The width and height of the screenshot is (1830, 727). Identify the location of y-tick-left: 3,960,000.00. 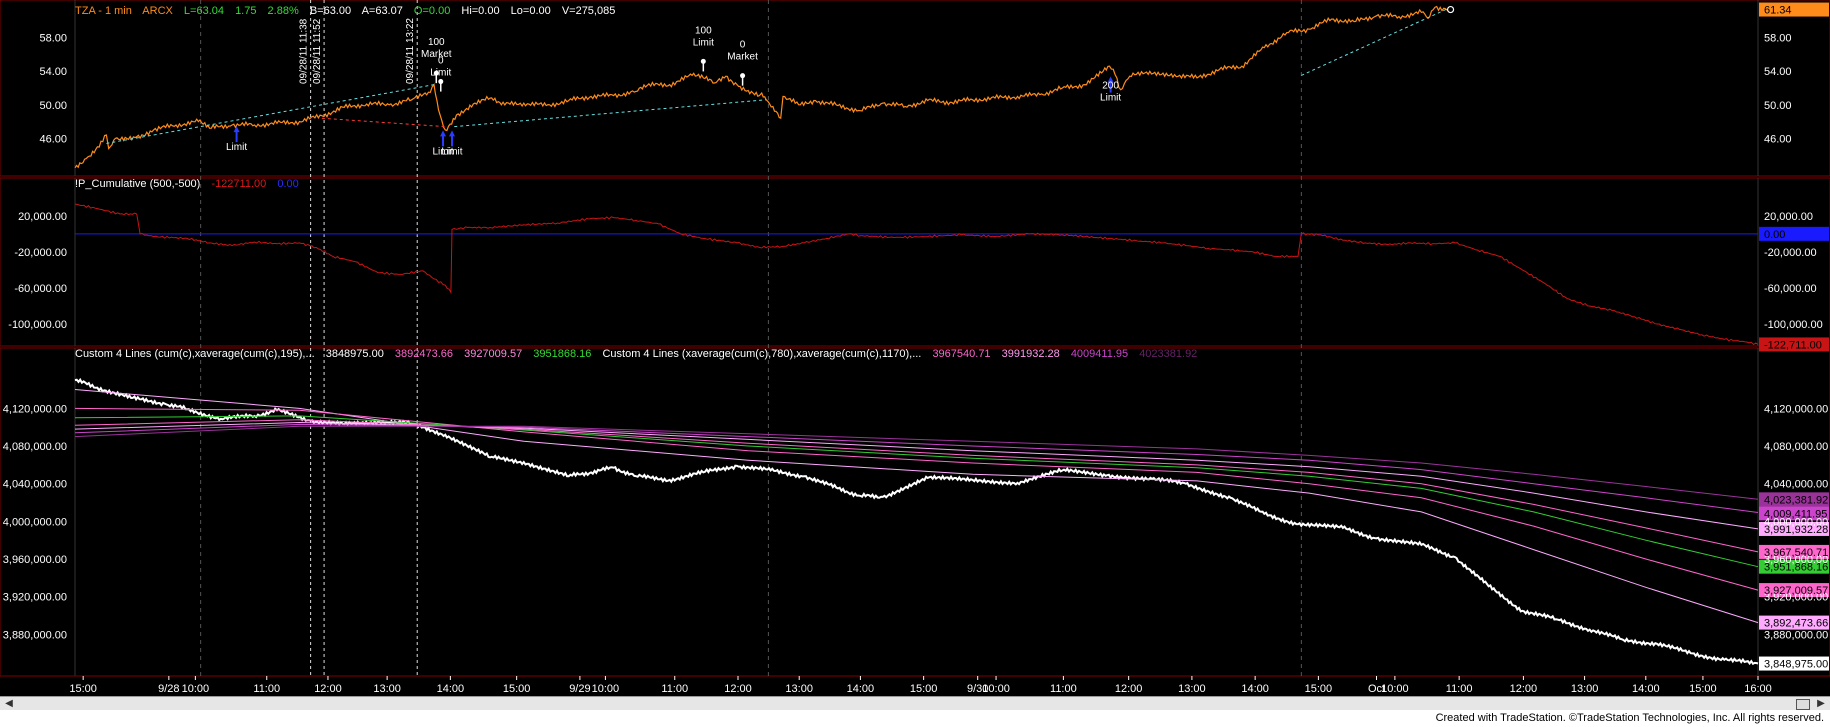
(35, 560).